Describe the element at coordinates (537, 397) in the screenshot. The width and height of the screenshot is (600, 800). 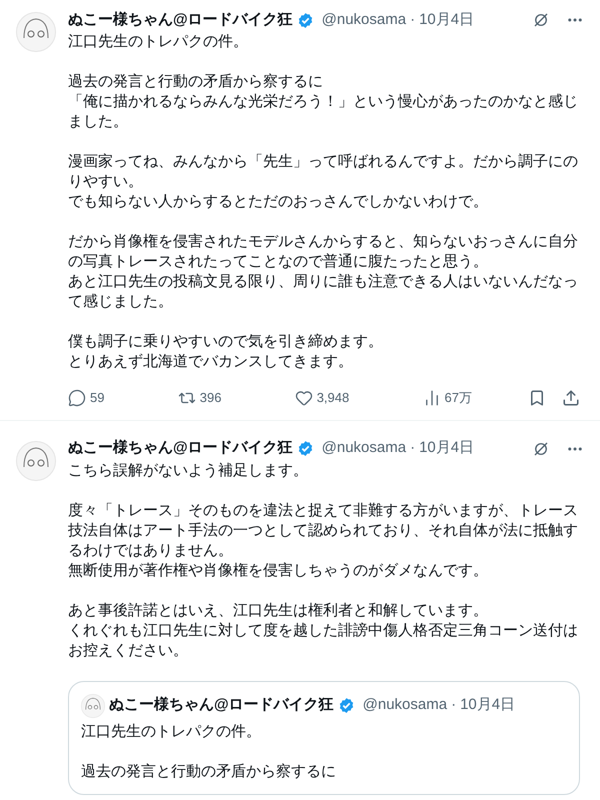
I see `bookmark-icon` at that location.